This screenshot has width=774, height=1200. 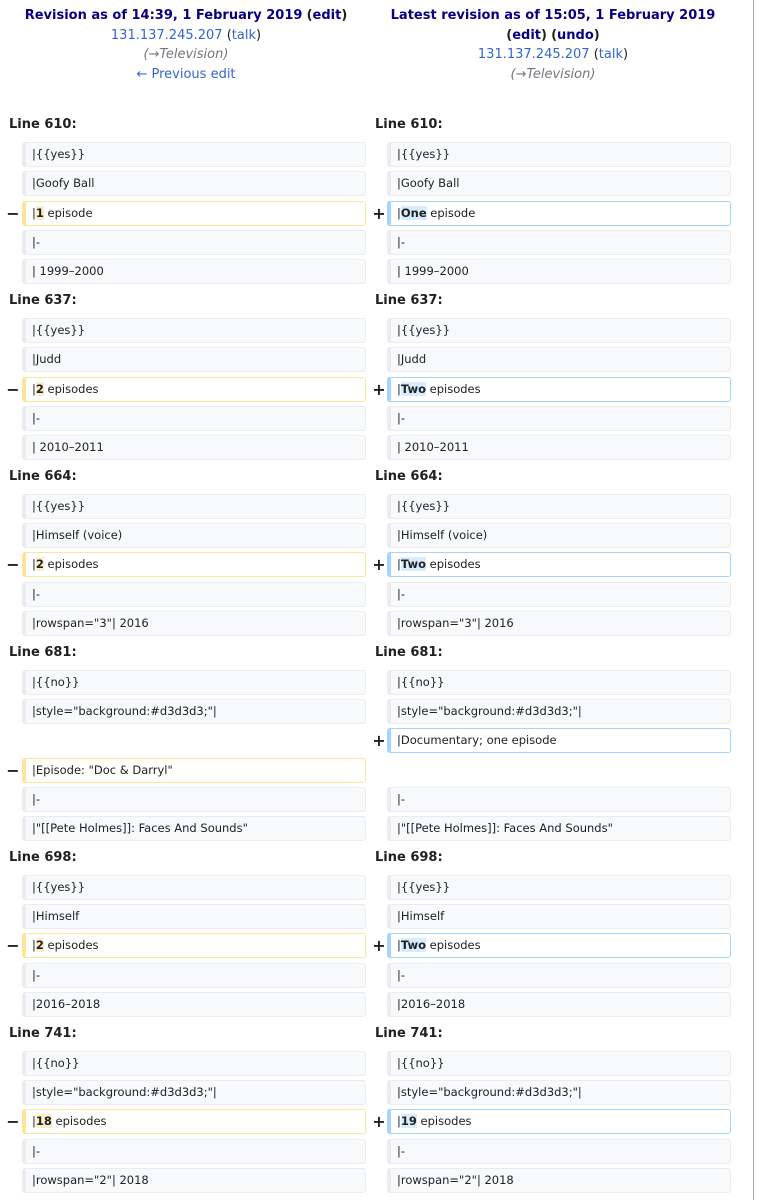 What do you see at coordinates (413, 213) in the screenshot?
I see `right-changed-text: One` at bounding box center [413, 213].